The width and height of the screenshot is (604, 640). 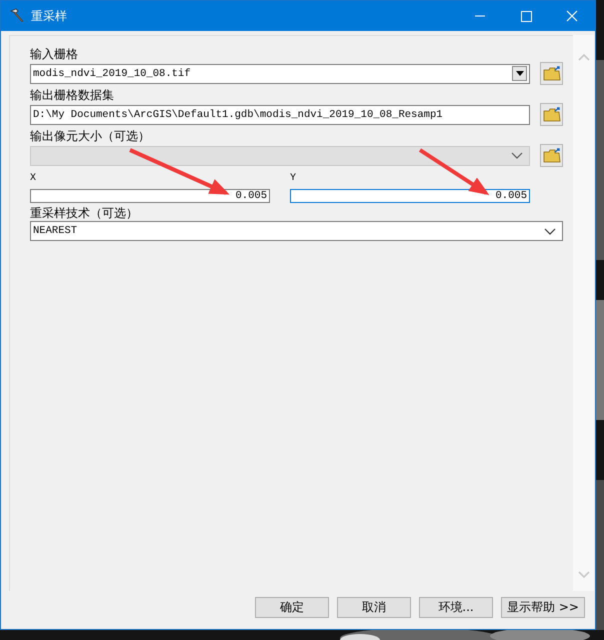 I want to click on field-label: 重采样技术（可选）, so click(x=84, y=213).